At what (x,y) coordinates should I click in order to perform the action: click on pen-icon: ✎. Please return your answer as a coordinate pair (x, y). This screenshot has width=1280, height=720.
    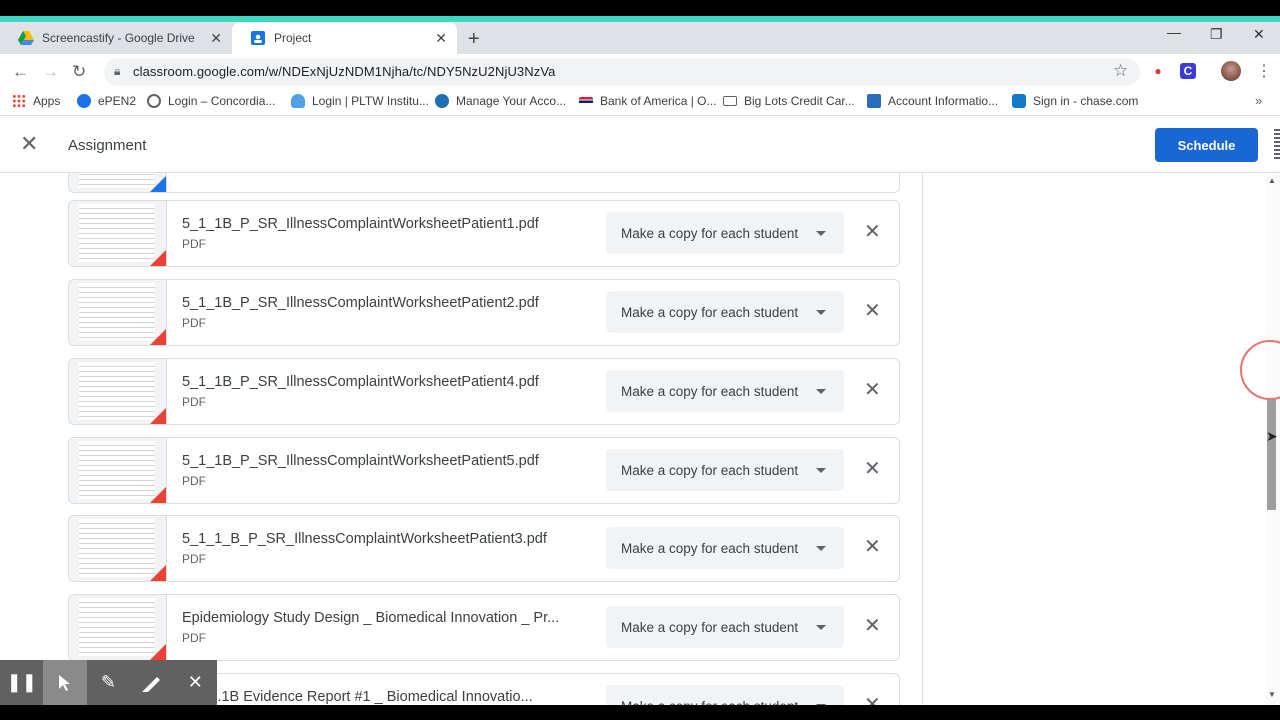
    Looking at the image, I should click on (108, 682).